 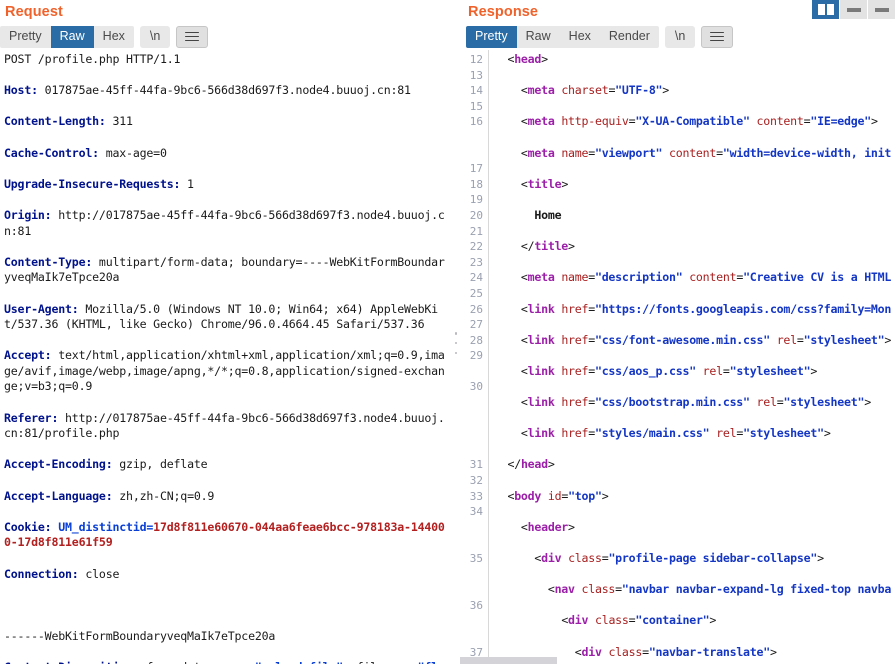 What do you see at coordinates (25, 36) in the screenshot?
I see `request-tab-pretty: Pretty` at bounding box center [25, 36].